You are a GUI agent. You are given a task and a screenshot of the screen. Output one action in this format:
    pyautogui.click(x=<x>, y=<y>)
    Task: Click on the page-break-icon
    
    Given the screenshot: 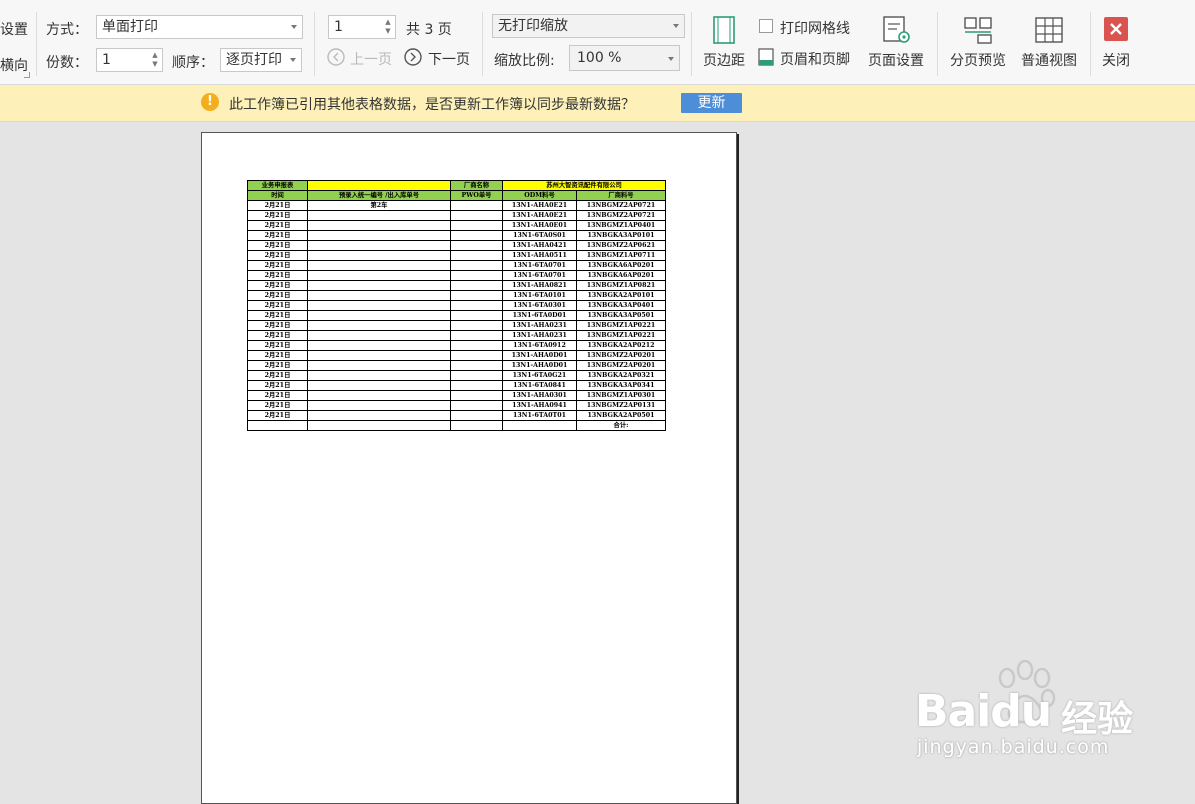 What is the action you would take?
    pyautogui.click(x=978, y=30)
    